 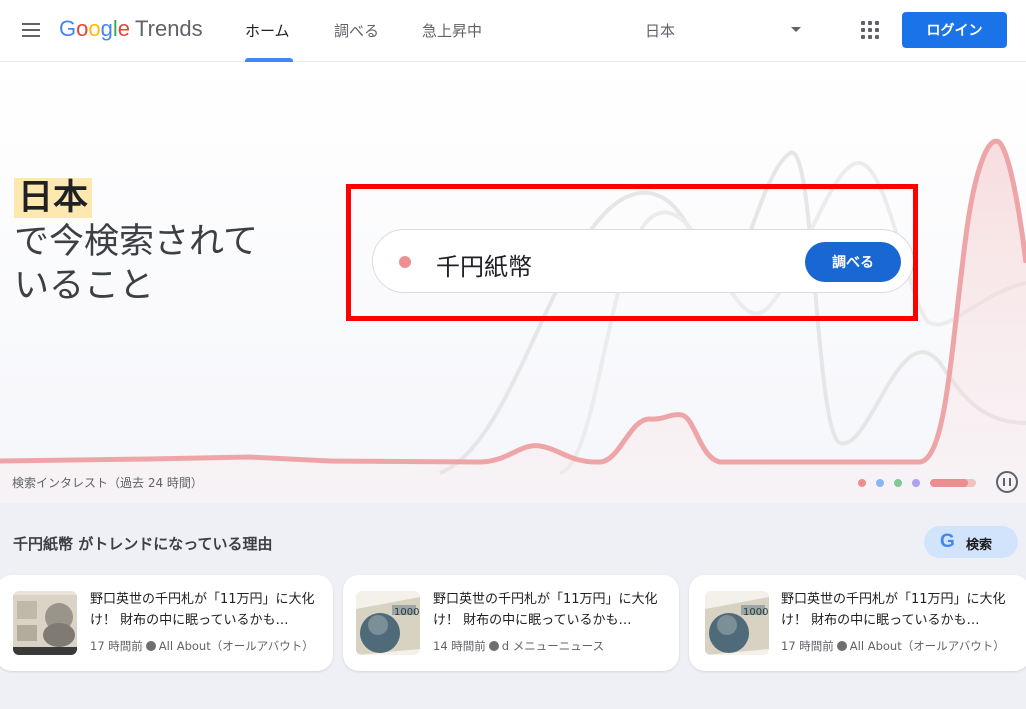 What do you see at coordinates (953, 483) in the screenshot?
I see `carousel-progress-bar` at bounding box center [953, 483].